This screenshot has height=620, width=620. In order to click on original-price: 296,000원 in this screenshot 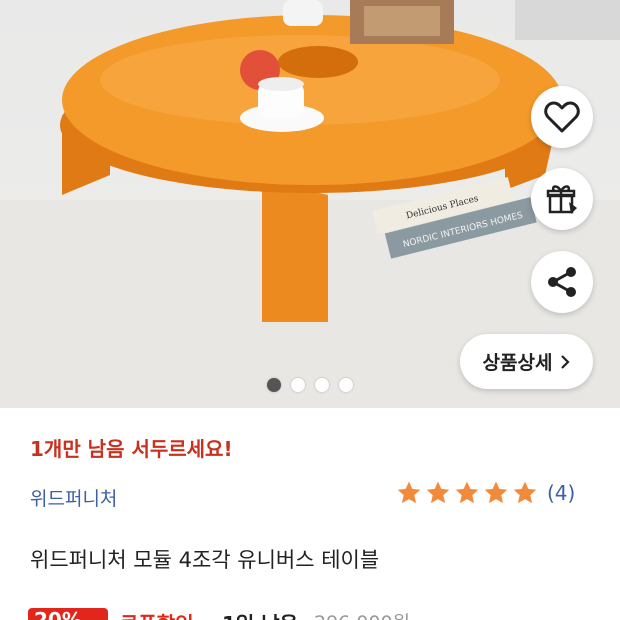, I will do `click(362, 614)`.